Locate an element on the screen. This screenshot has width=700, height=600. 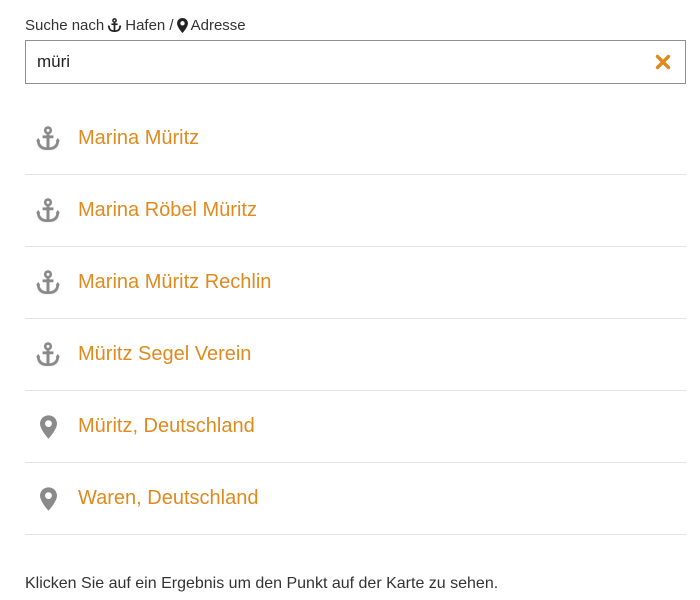
search-label-address: Adresse is located at coordinates (218, 25).